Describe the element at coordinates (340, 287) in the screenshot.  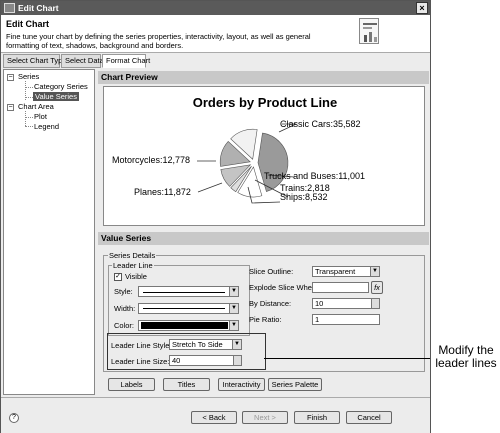
I see `explode-slice-input` at that location.